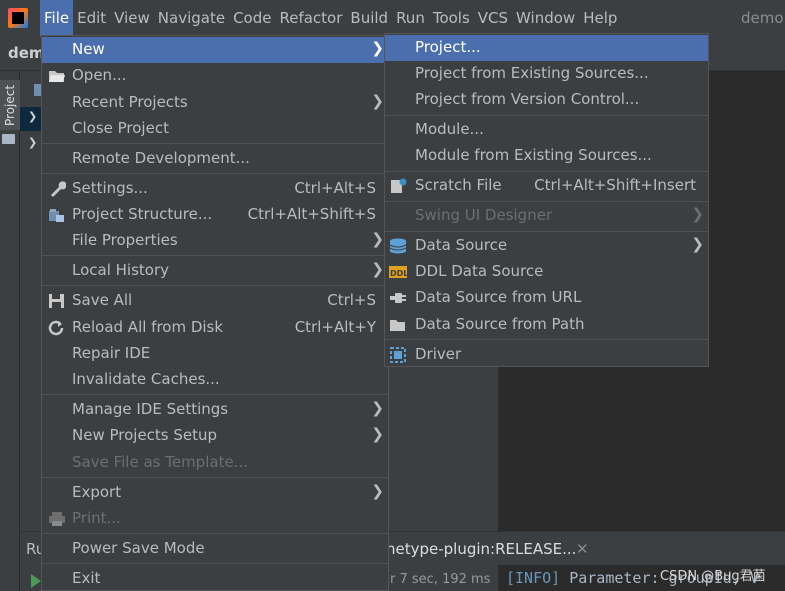  What do you see at coordinates (57, 215) in the screenshot?
I see `project-structure-icon` at bounding box center [57, 215].